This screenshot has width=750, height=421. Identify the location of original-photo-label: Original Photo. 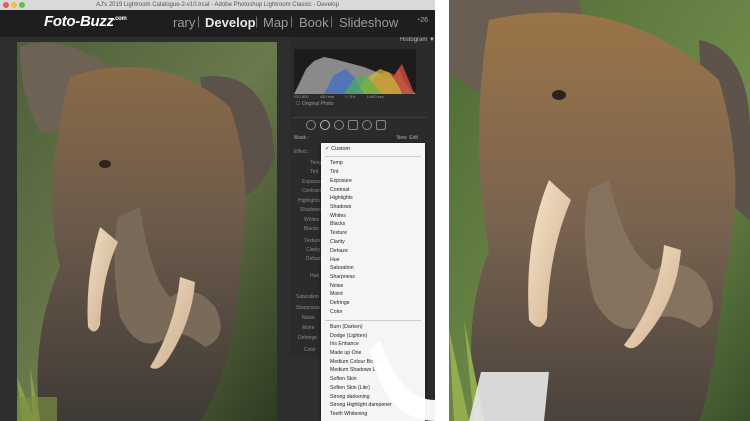
(317, 104).